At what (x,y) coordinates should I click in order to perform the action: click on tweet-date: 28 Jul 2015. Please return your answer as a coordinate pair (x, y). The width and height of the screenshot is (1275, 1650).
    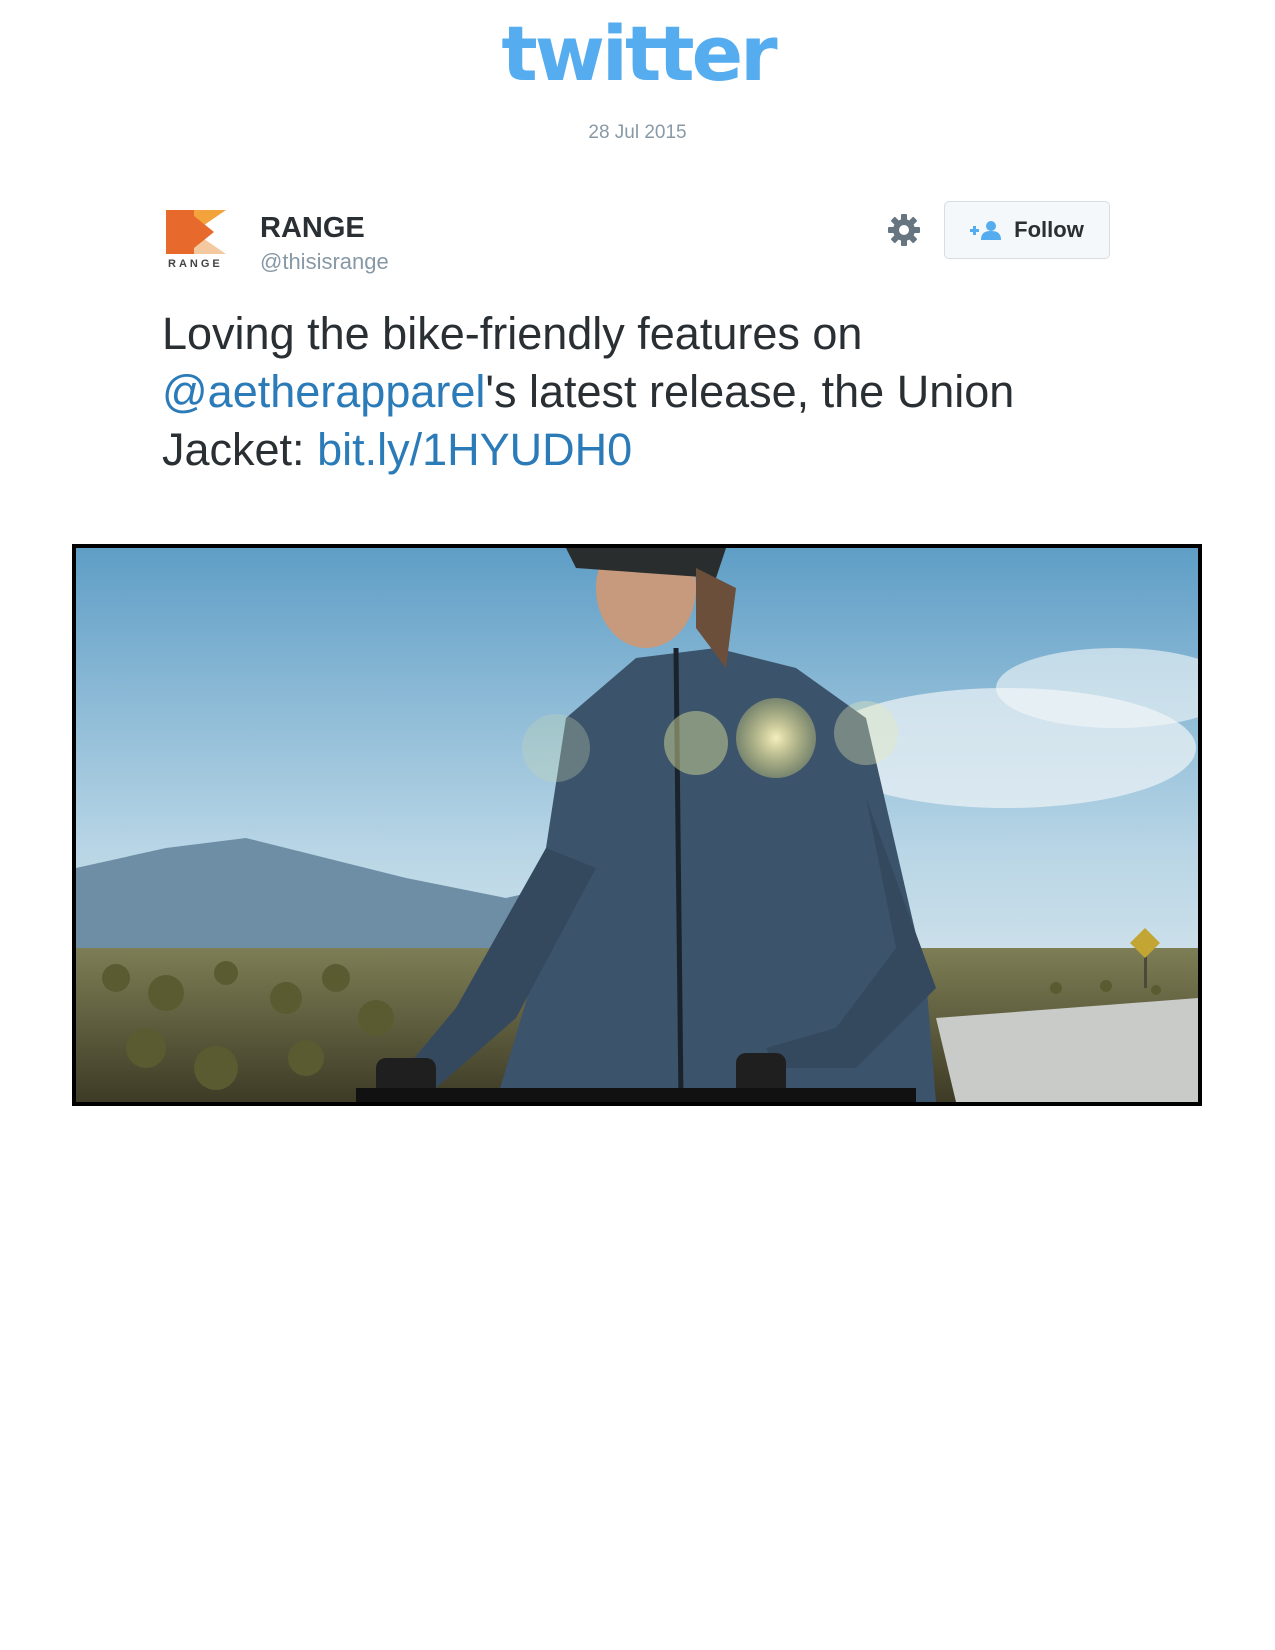
    Looking at the image, I should click on (637, 132).